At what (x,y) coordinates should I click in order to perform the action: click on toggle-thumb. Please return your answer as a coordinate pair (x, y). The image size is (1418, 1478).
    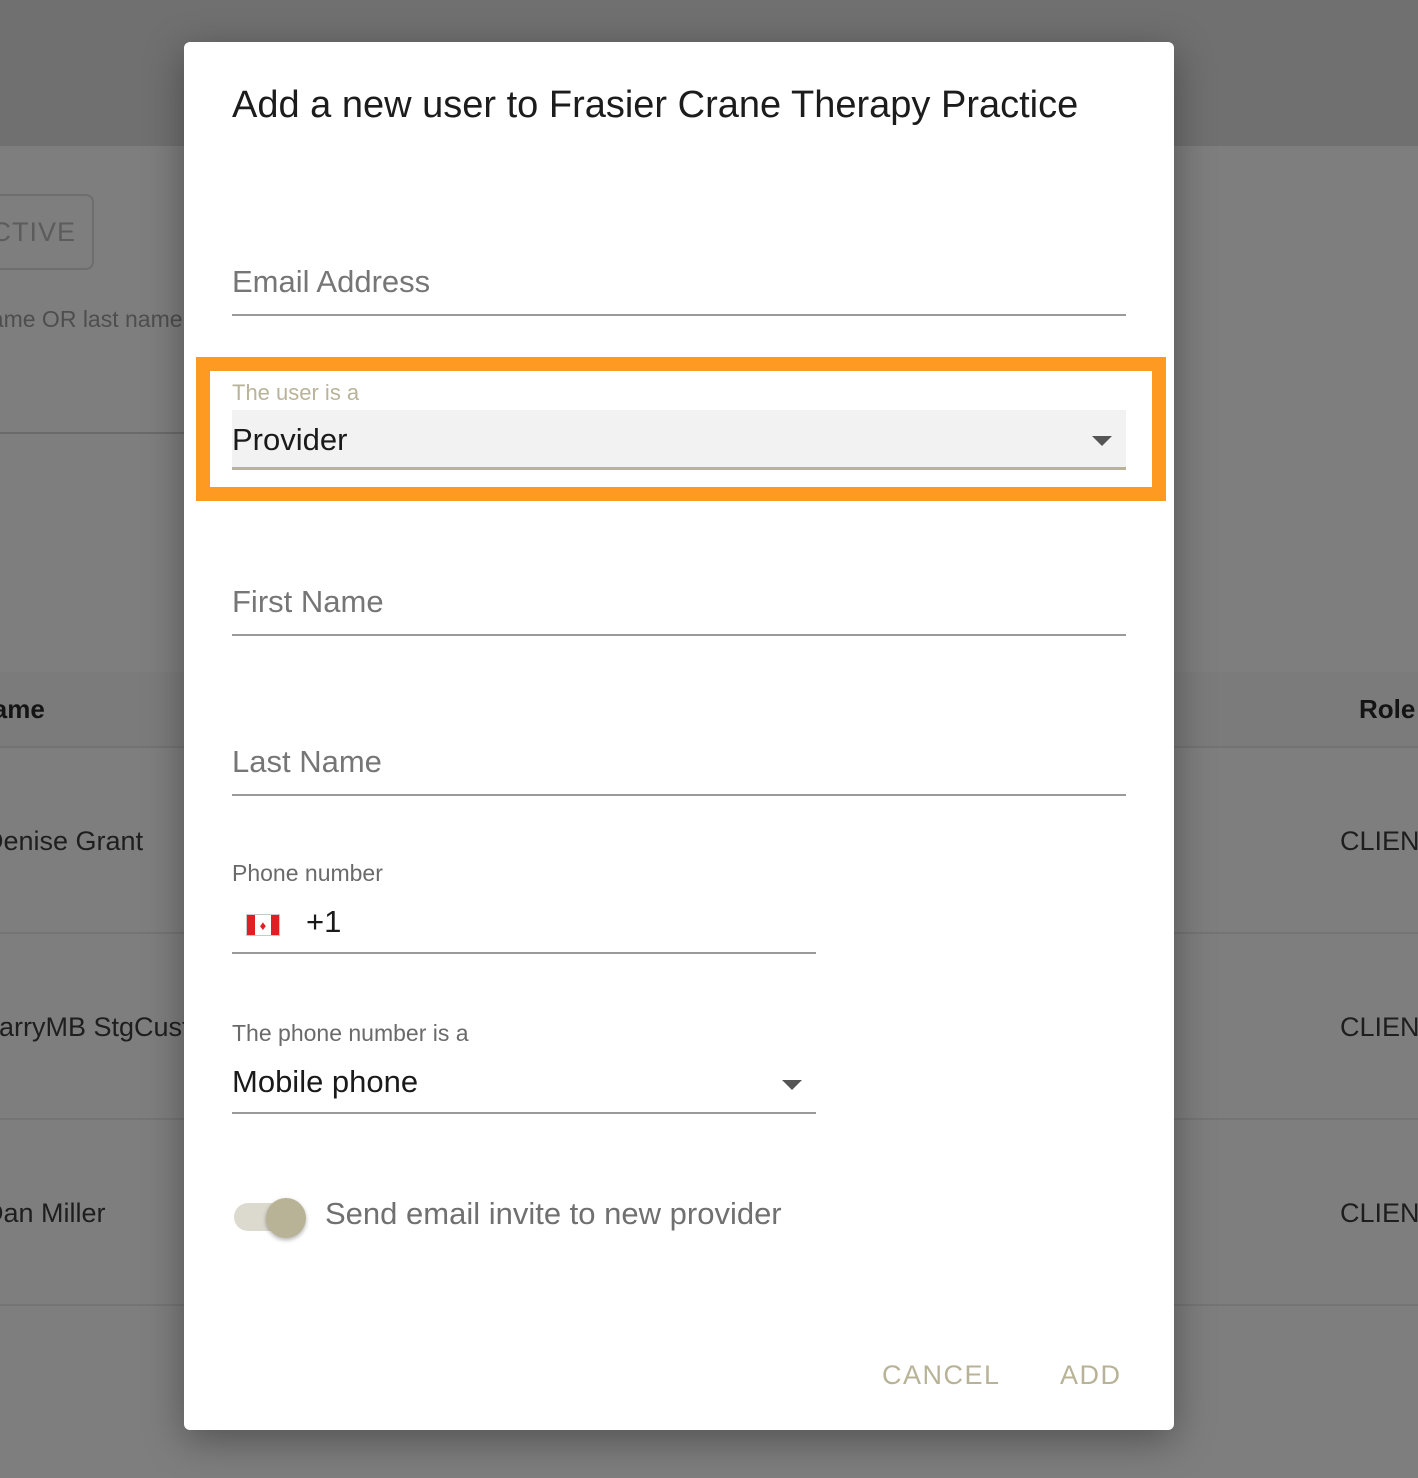
    Looking at the image, I should click on (286, 1218).